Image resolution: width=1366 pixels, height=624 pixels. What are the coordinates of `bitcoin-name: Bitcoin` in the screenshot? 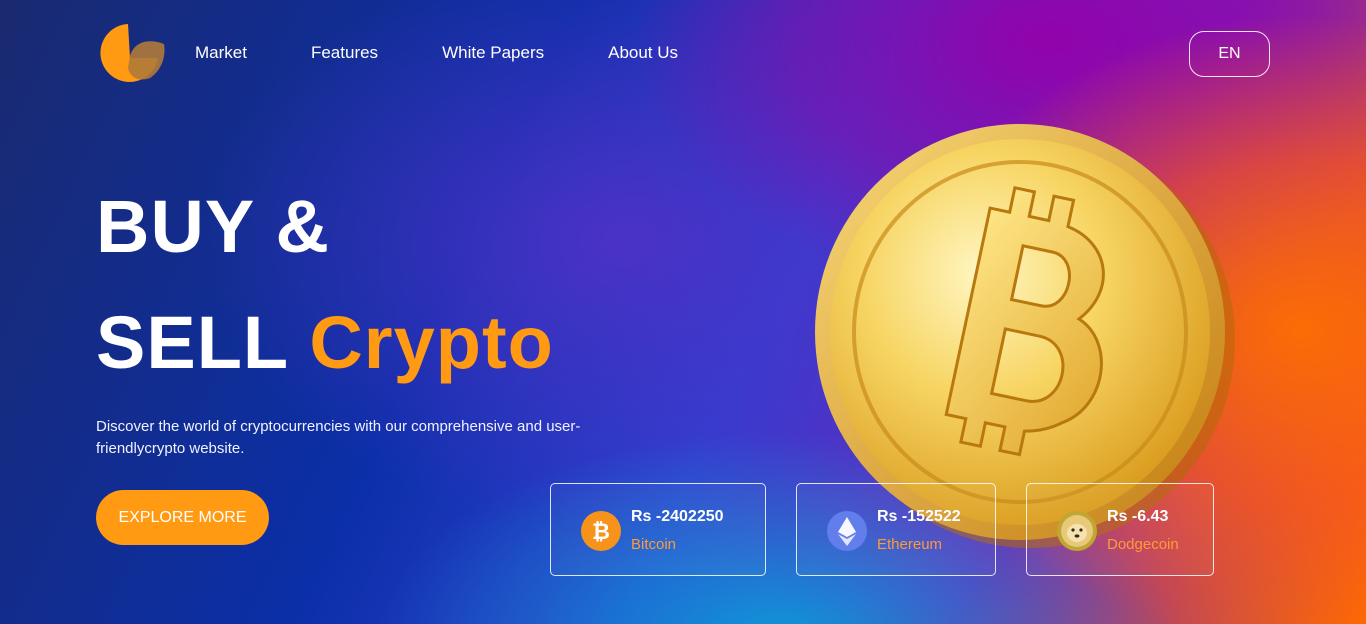 It's located at (654, 544).